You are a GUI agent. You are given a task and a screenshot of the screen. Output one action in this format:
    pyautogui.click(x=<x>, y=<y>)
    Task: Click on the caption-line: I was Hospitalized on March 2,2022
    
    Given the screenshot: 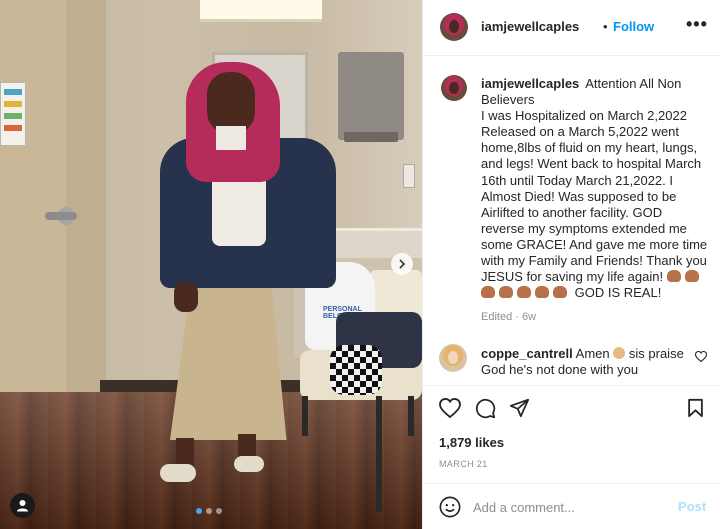 What is the action you would take?
    pyautogui.click(x=584, y=116)
    